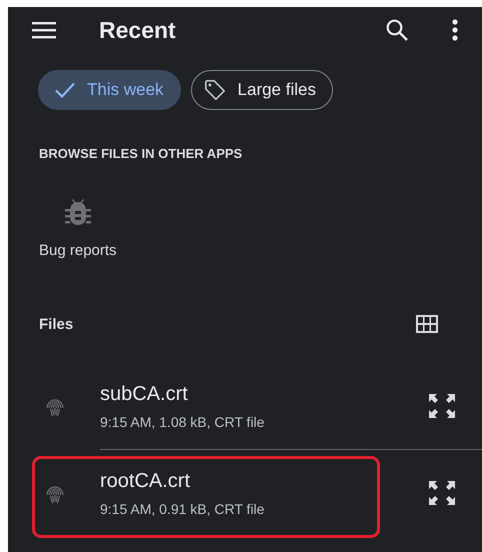 This screenshot has width=482, height=552. Describe the element at coordinates (78, 250) in the screenshot. I see `app-label: Bug reports` at that location.